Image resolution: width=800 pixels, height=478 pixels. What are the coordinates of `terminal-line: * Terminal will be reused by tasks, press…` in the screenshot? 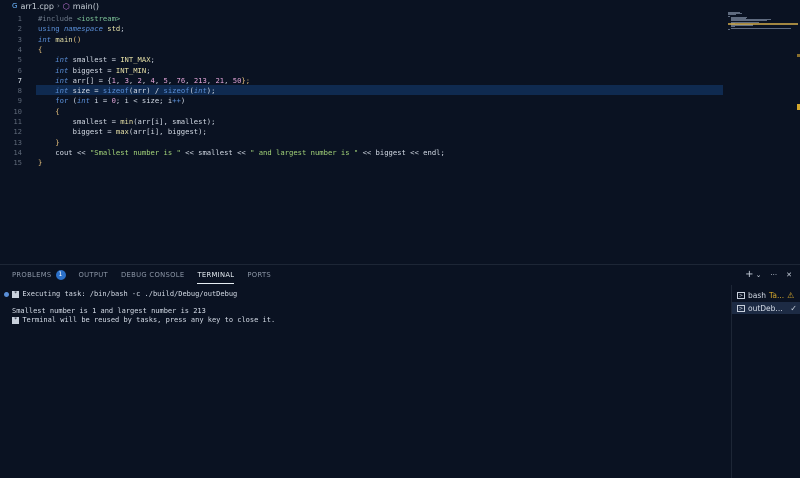 It's located at (143, 320).